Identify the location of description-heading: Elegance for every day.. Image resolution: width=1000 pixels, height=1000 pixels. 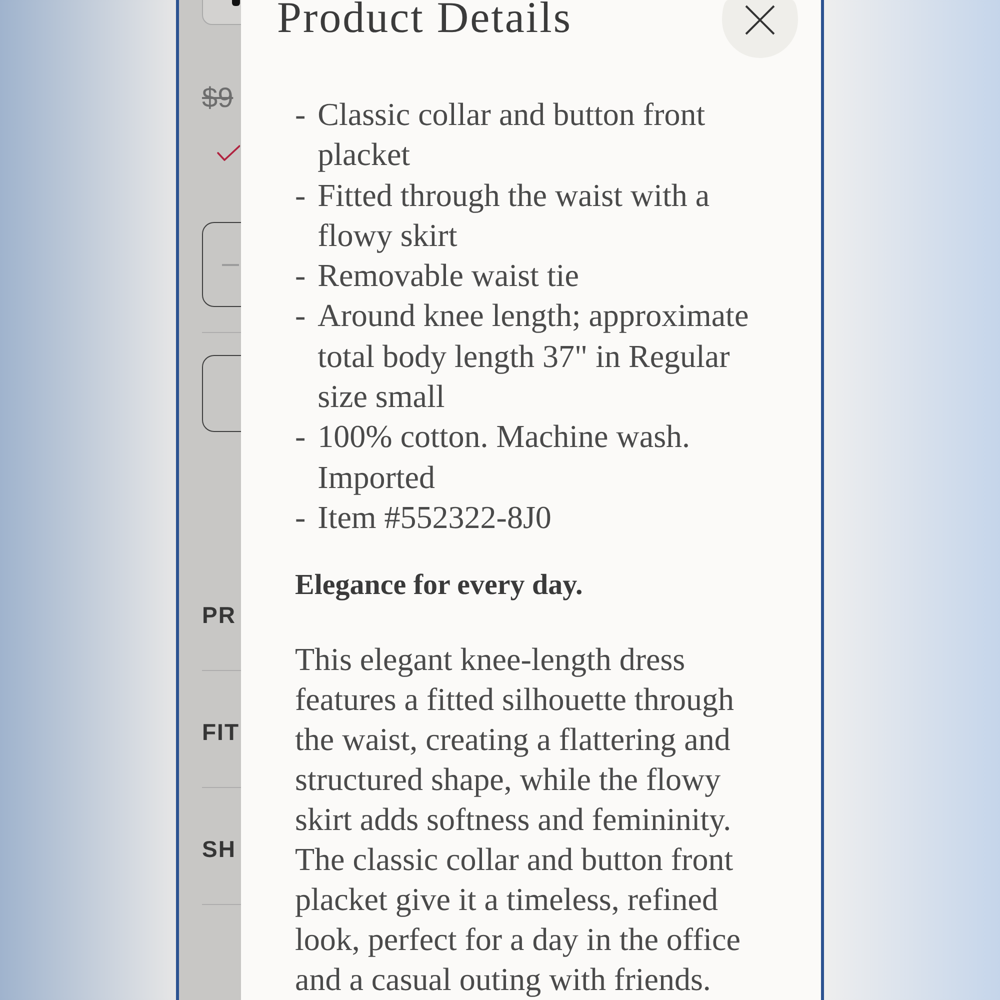
(439, 586).